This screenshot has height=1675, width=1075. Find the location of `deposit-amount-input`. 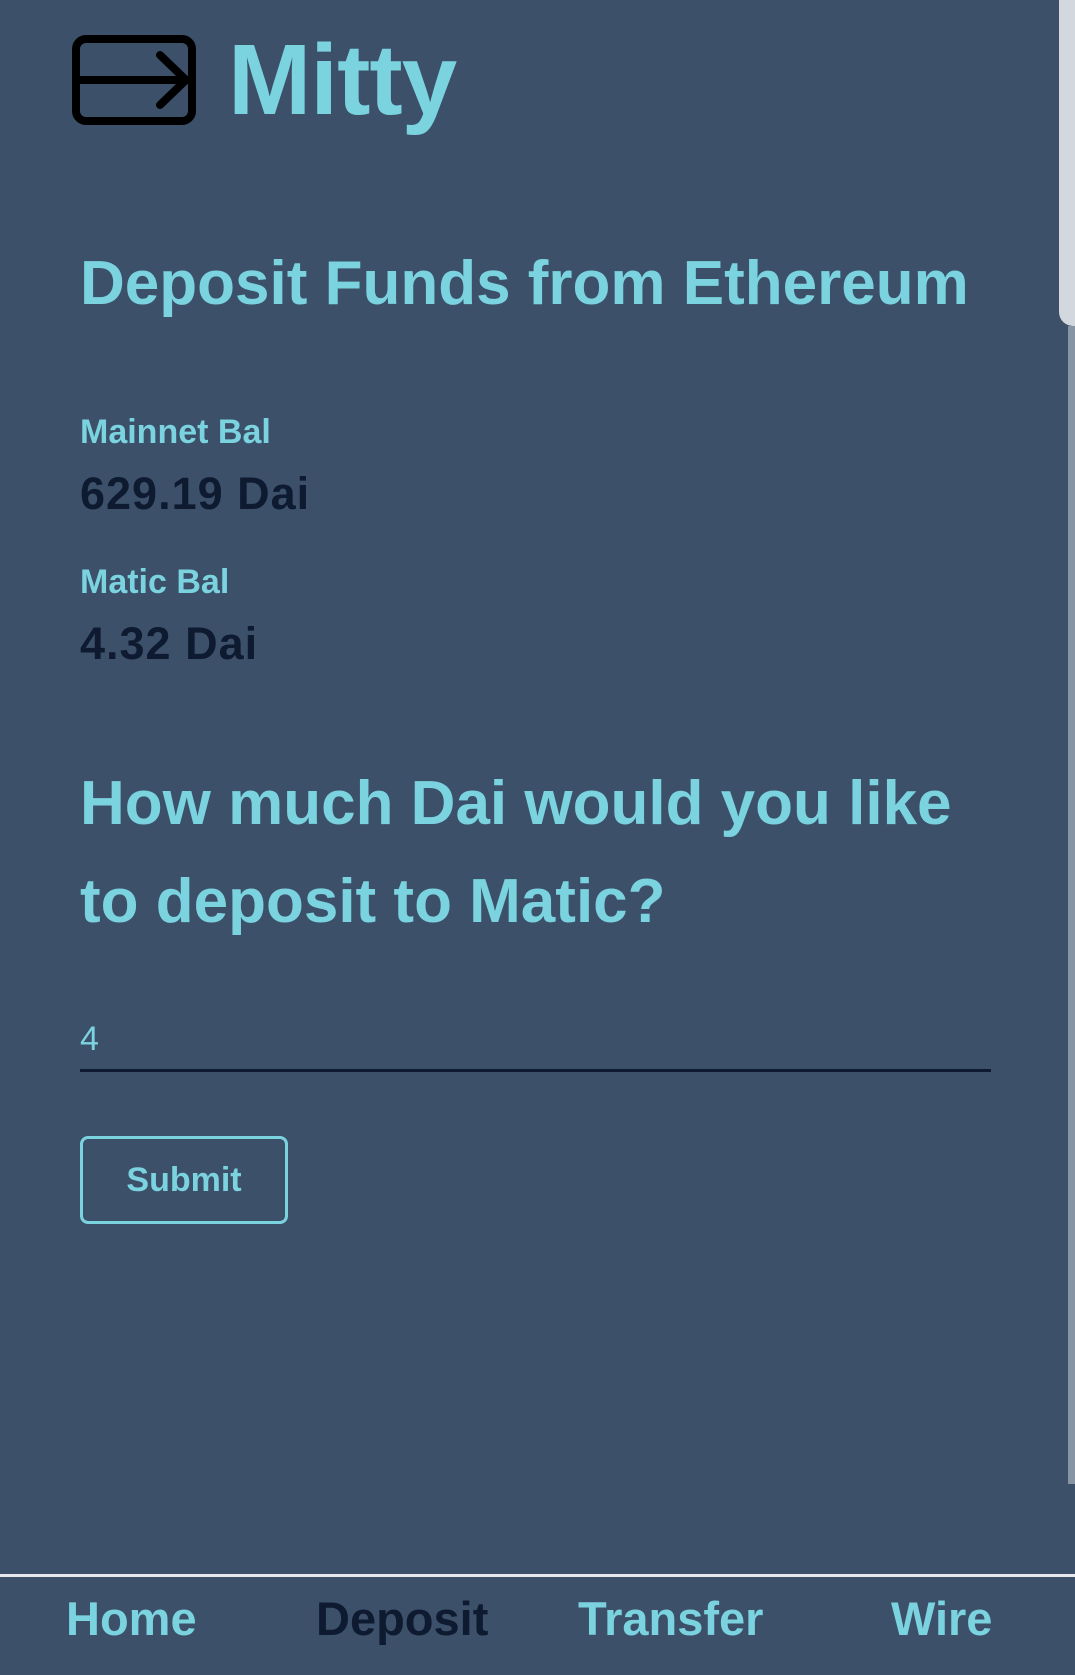

deposit-amount-input is located at coordinates (535, 1041).